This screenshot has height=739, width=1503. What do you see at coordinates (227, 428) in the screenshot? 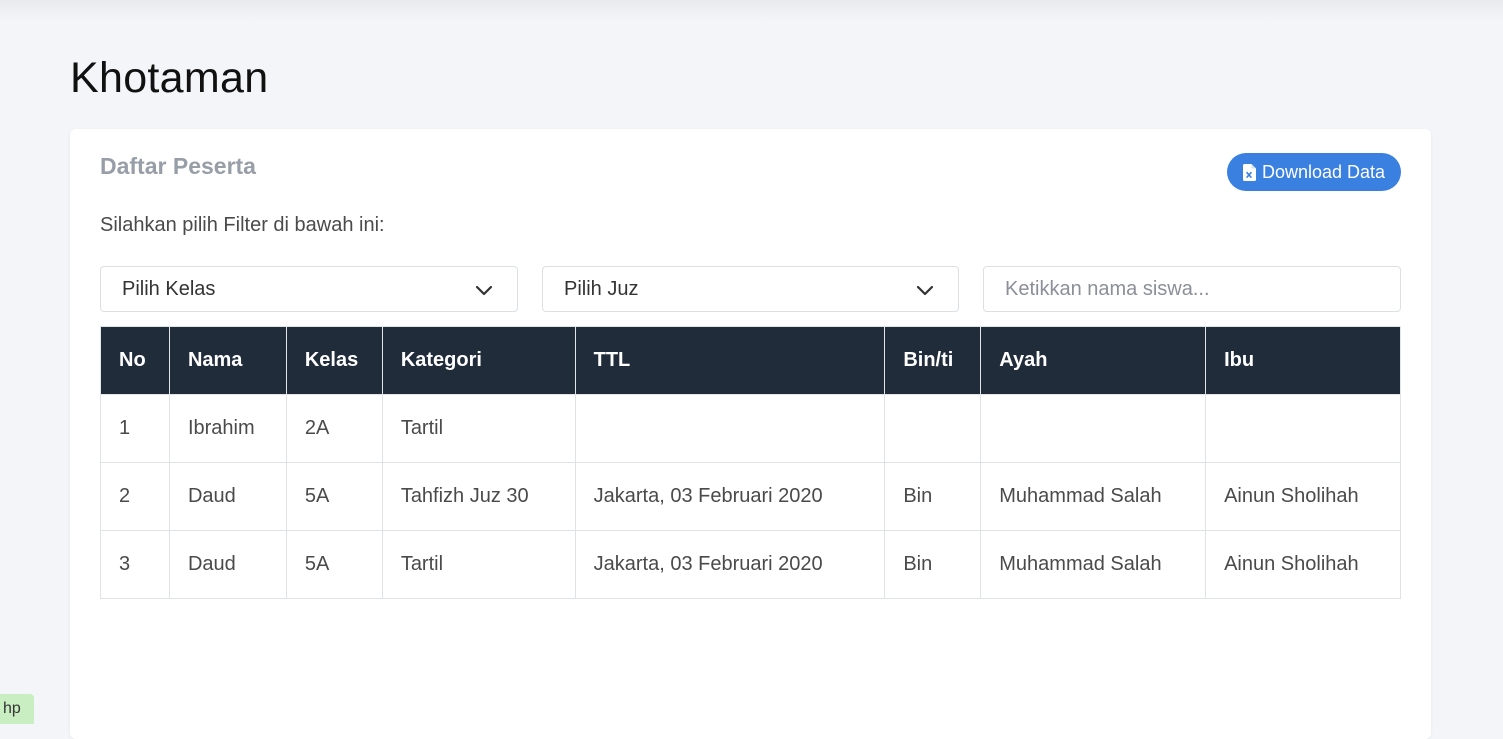
I see `cell-nama: Ibrahim` at bounding box center [227, 428].